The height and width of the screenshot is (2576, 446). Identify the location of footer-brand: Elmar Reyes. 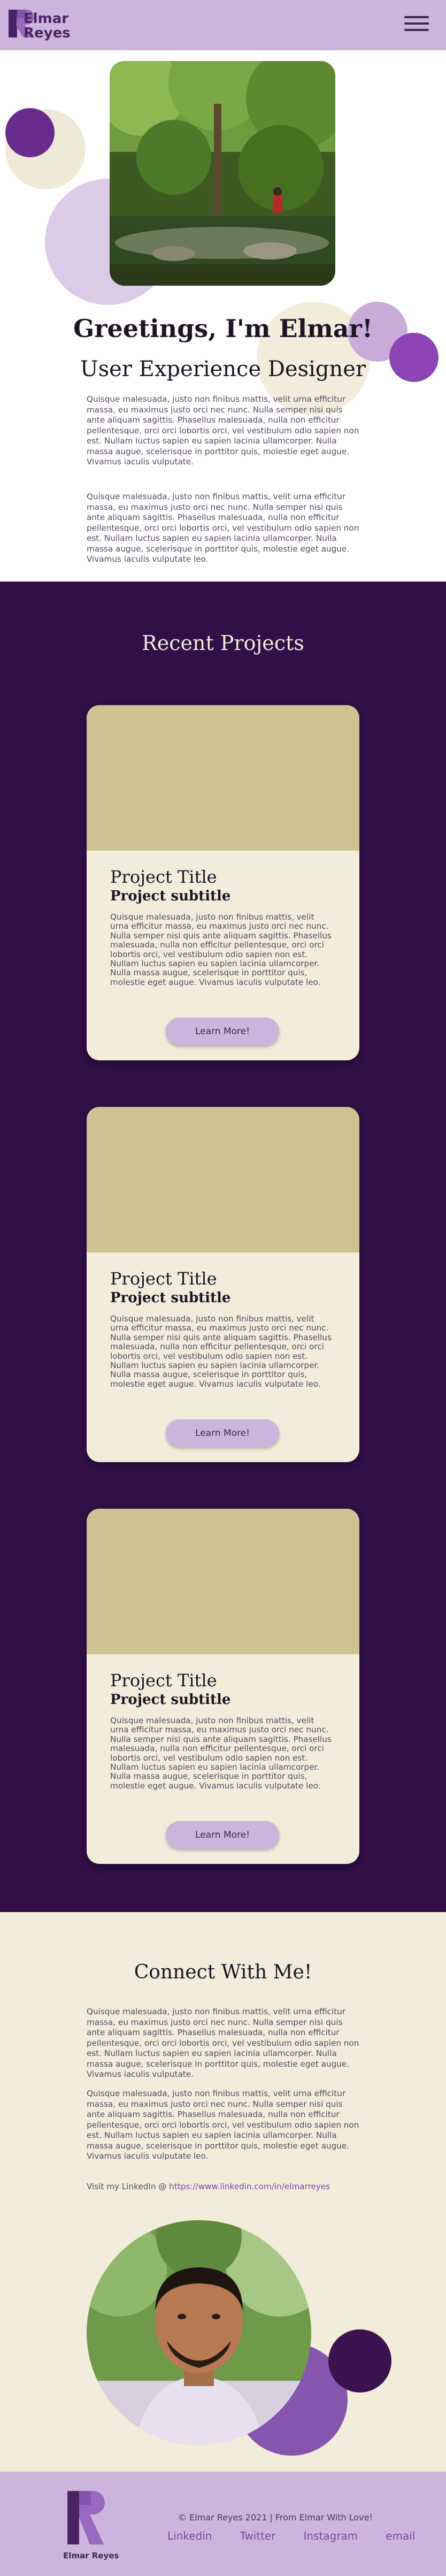
(91, 2555).